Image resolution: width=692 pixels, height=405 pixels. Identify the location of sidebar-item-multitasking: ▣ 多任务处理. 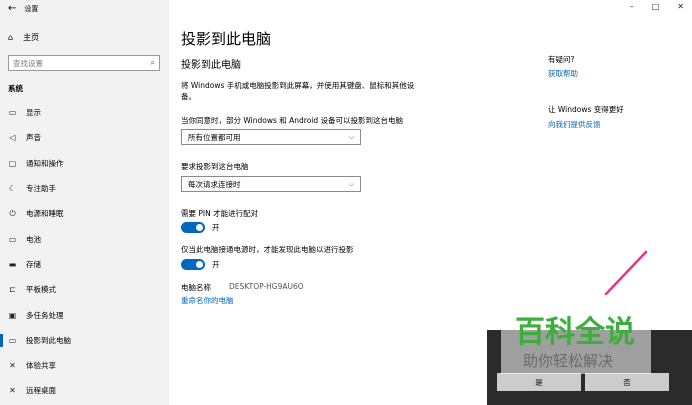
(84, 314).